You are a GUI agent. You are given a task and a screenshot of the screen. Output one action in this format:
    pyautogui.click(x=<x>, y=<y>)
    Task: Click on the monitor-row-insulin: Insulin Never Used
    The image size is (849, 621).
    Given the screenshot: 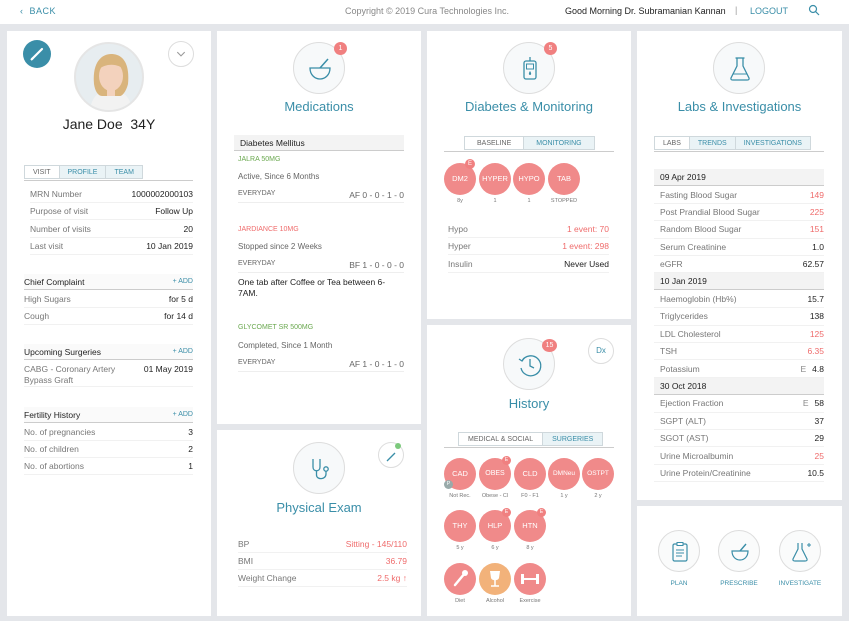 What is the action you would take?
    pyautogui.click(x=528, y=264)
    